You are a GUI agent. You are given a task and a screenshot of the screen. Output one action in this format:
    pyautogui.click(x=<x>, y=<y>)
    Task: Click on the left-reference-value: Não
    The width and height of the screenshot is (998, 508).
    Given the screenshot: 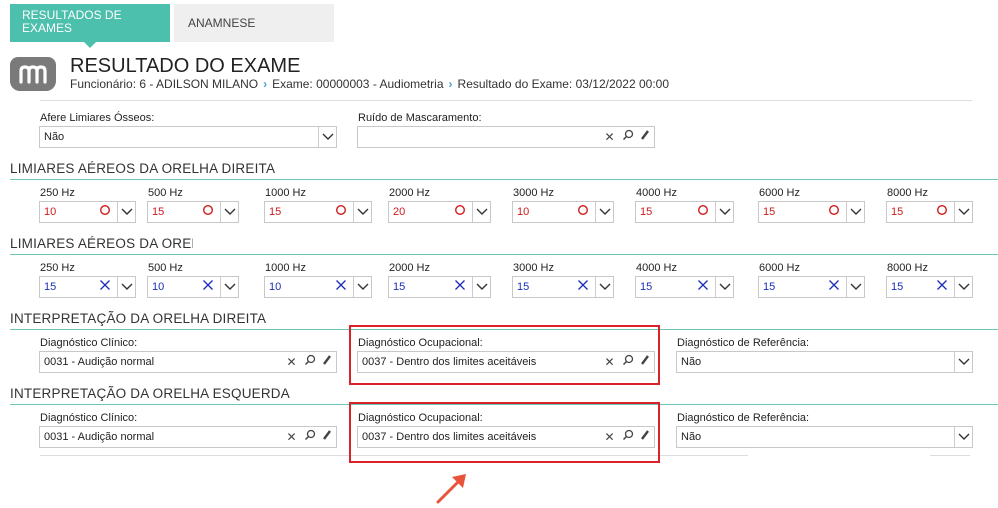 What is the action you would take?
    pyautogui.click(x=691, y=437)
    